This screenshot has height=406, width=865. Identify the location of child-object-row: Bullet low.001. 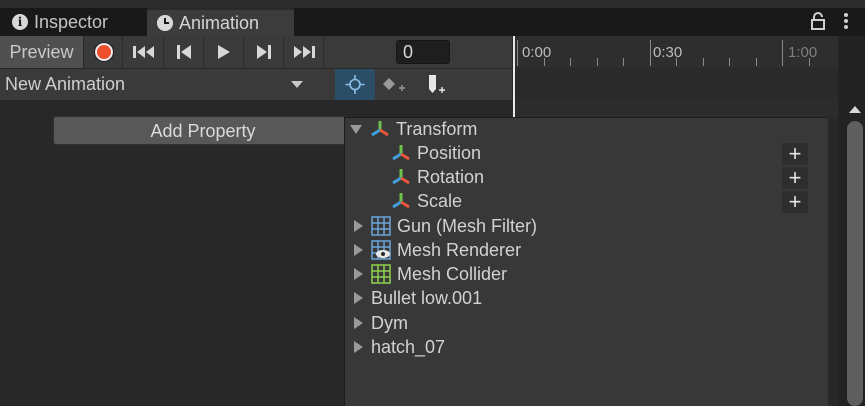
(417, 298).